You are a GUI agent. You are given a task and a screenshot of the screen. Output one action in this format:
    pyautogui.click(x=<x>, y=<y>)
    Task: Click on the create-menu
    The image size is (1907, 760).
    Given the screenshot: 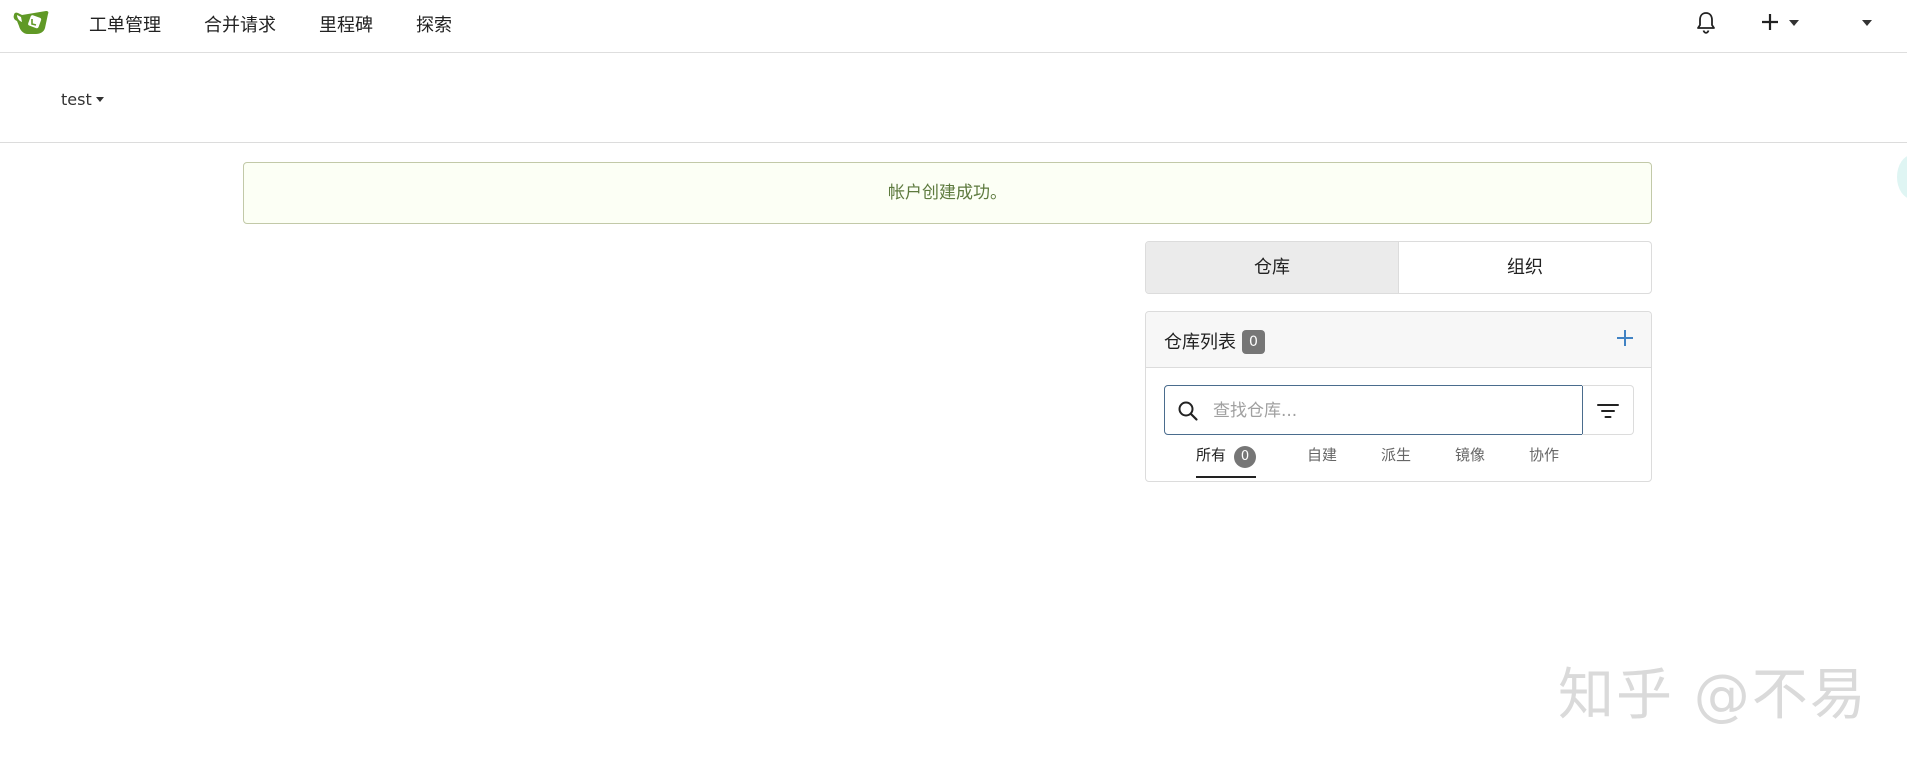 What is the action you would take?
    pyautogui.click(x=1779, y=24)
    